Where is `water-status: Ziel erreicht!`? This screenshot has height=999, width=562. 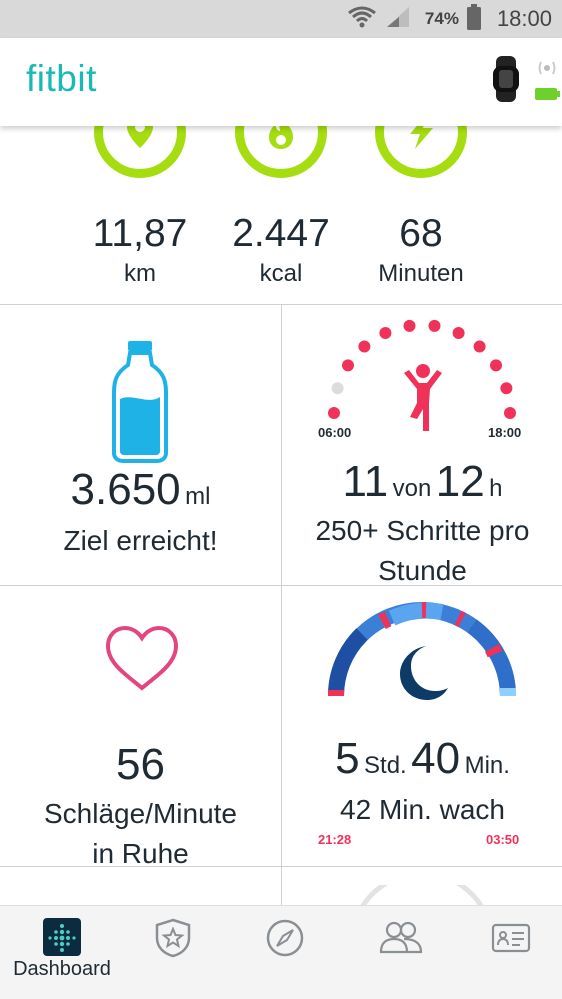 water-status: Ziel erreicht! is located at coordinates (140, 540).